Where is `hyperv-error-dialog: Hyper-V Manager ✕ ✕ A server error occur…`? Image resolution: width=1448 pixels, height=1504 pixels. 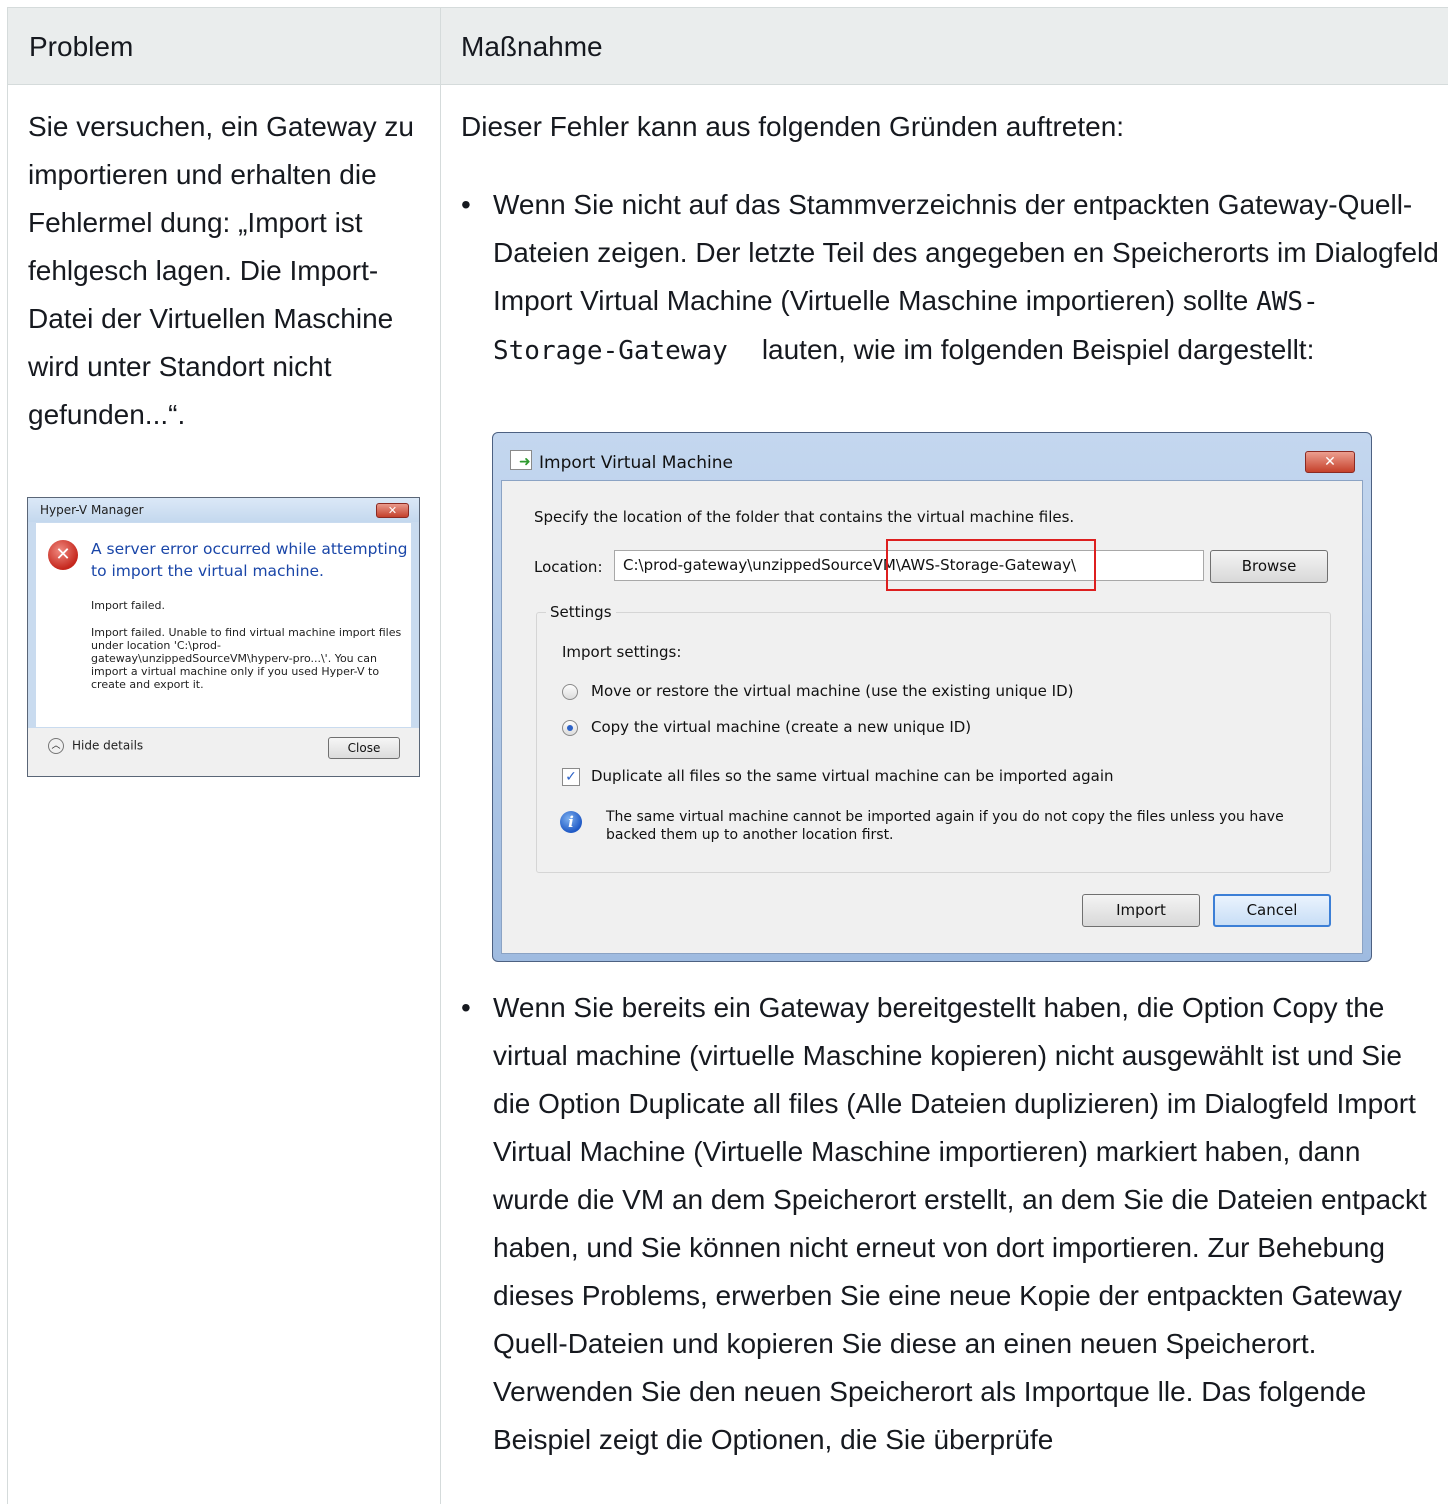
hyperv-error-dialog: Hyper-V Manager ✕ ✕ A server error occur… is located at coordinates (223, 637).